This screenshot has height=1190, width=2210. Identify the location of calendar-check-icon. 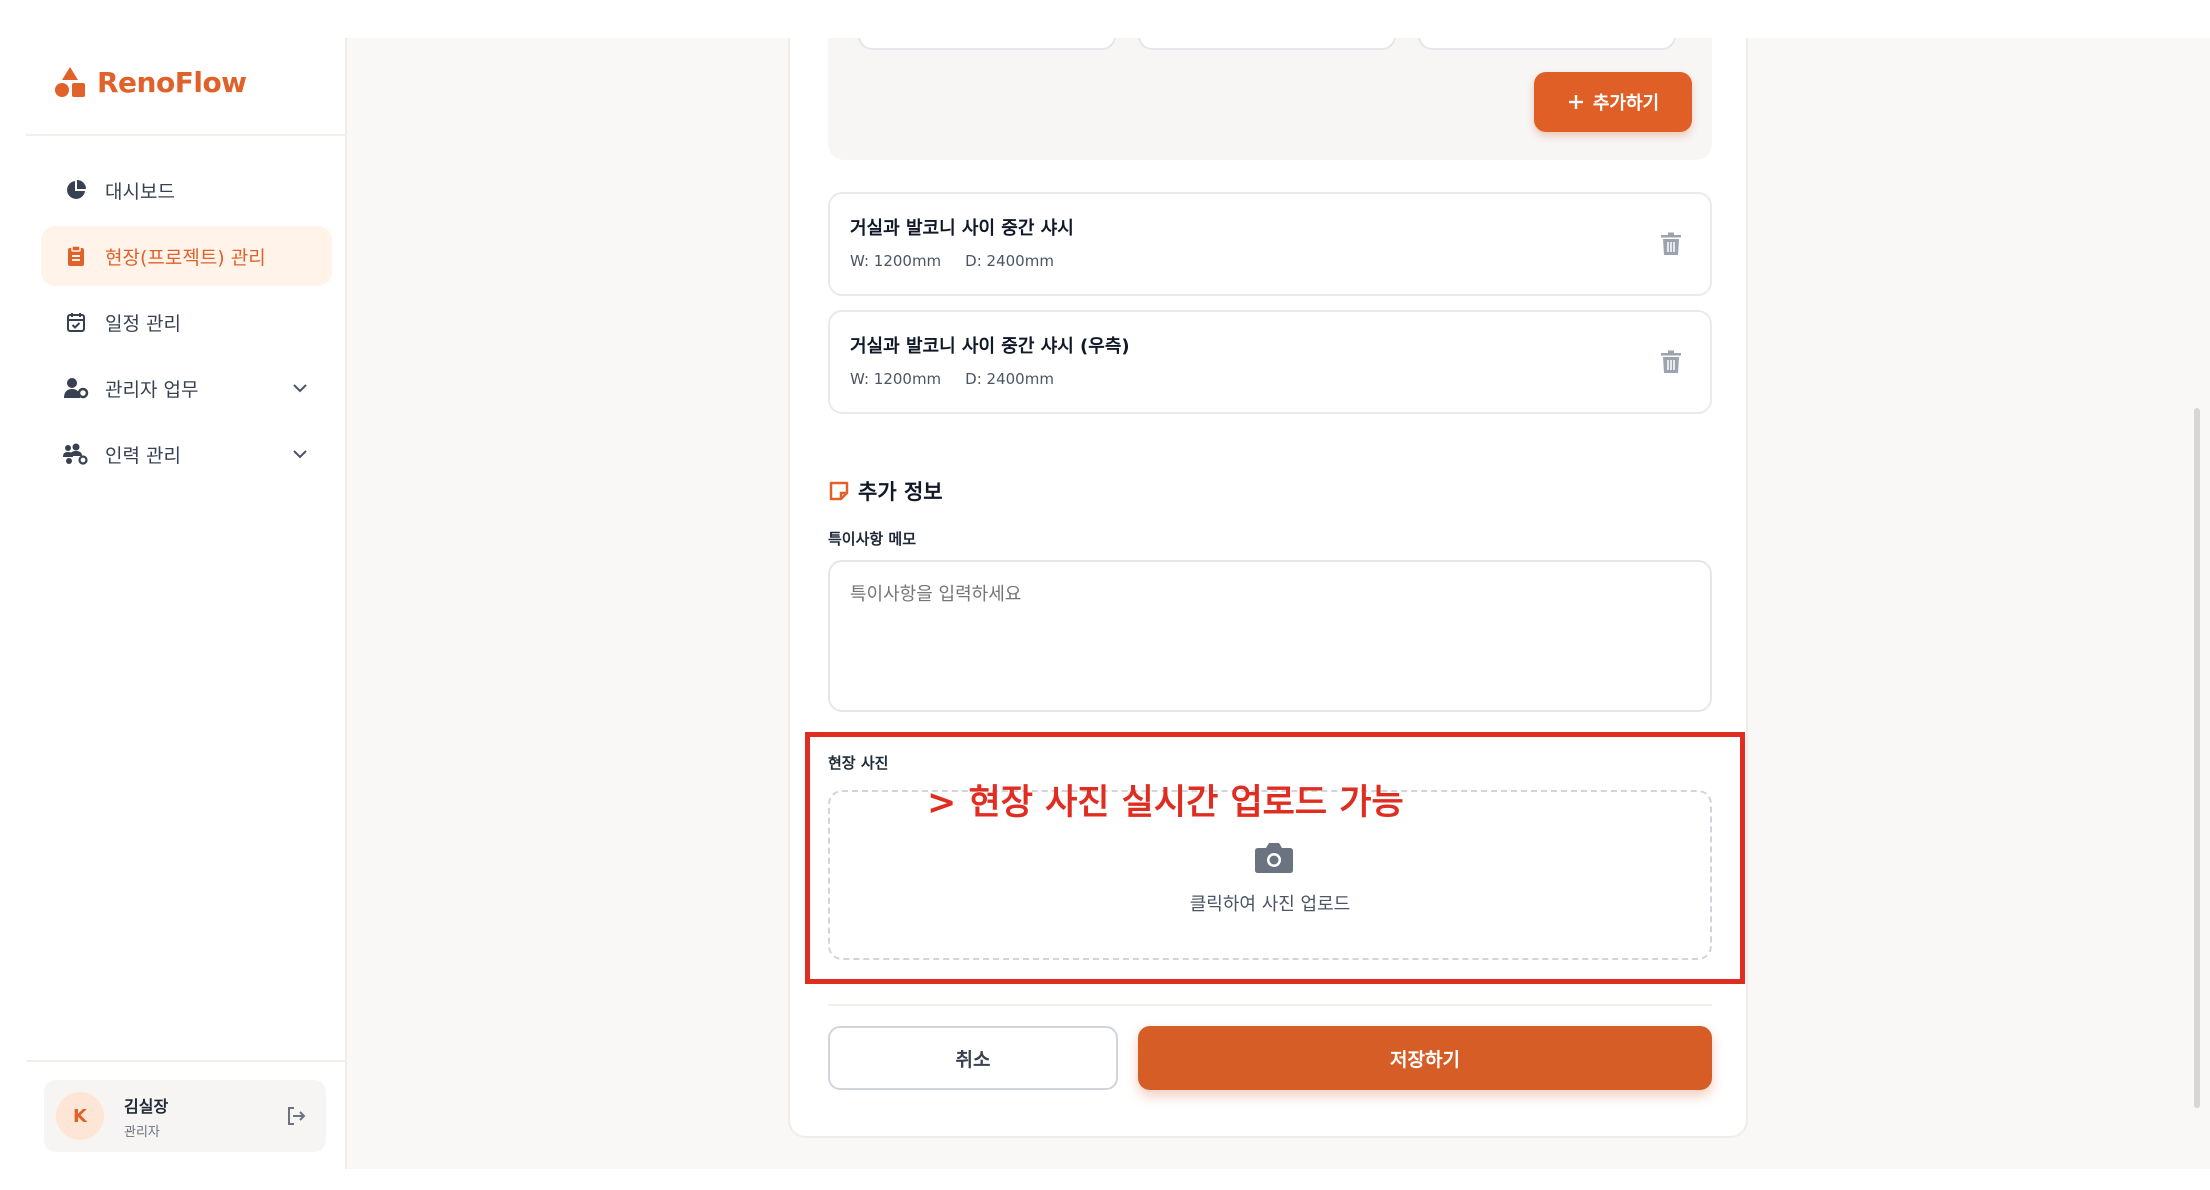
(76, 322).